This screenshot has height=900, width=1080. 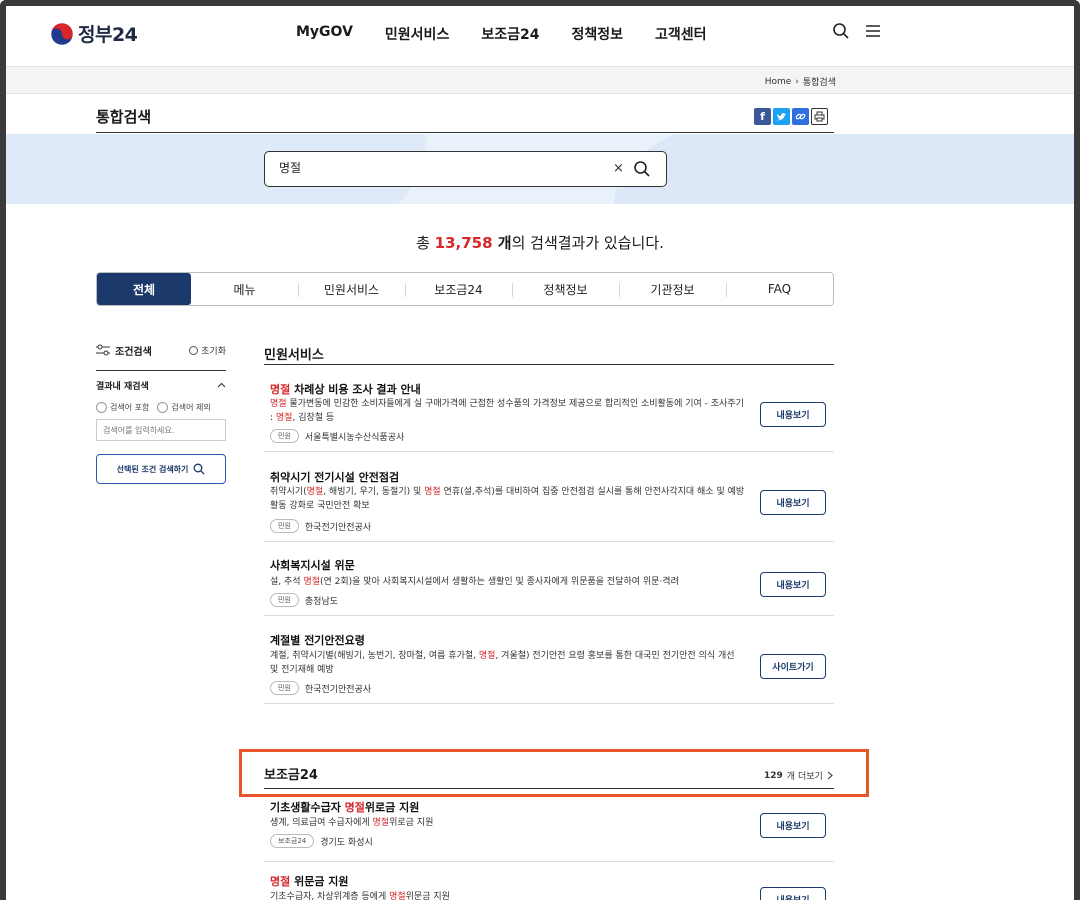 What do you see at coordinates (672, 289) in the screenshot?
I see `tab-agency-info: 기관정보` at bounding box center [672, 289].